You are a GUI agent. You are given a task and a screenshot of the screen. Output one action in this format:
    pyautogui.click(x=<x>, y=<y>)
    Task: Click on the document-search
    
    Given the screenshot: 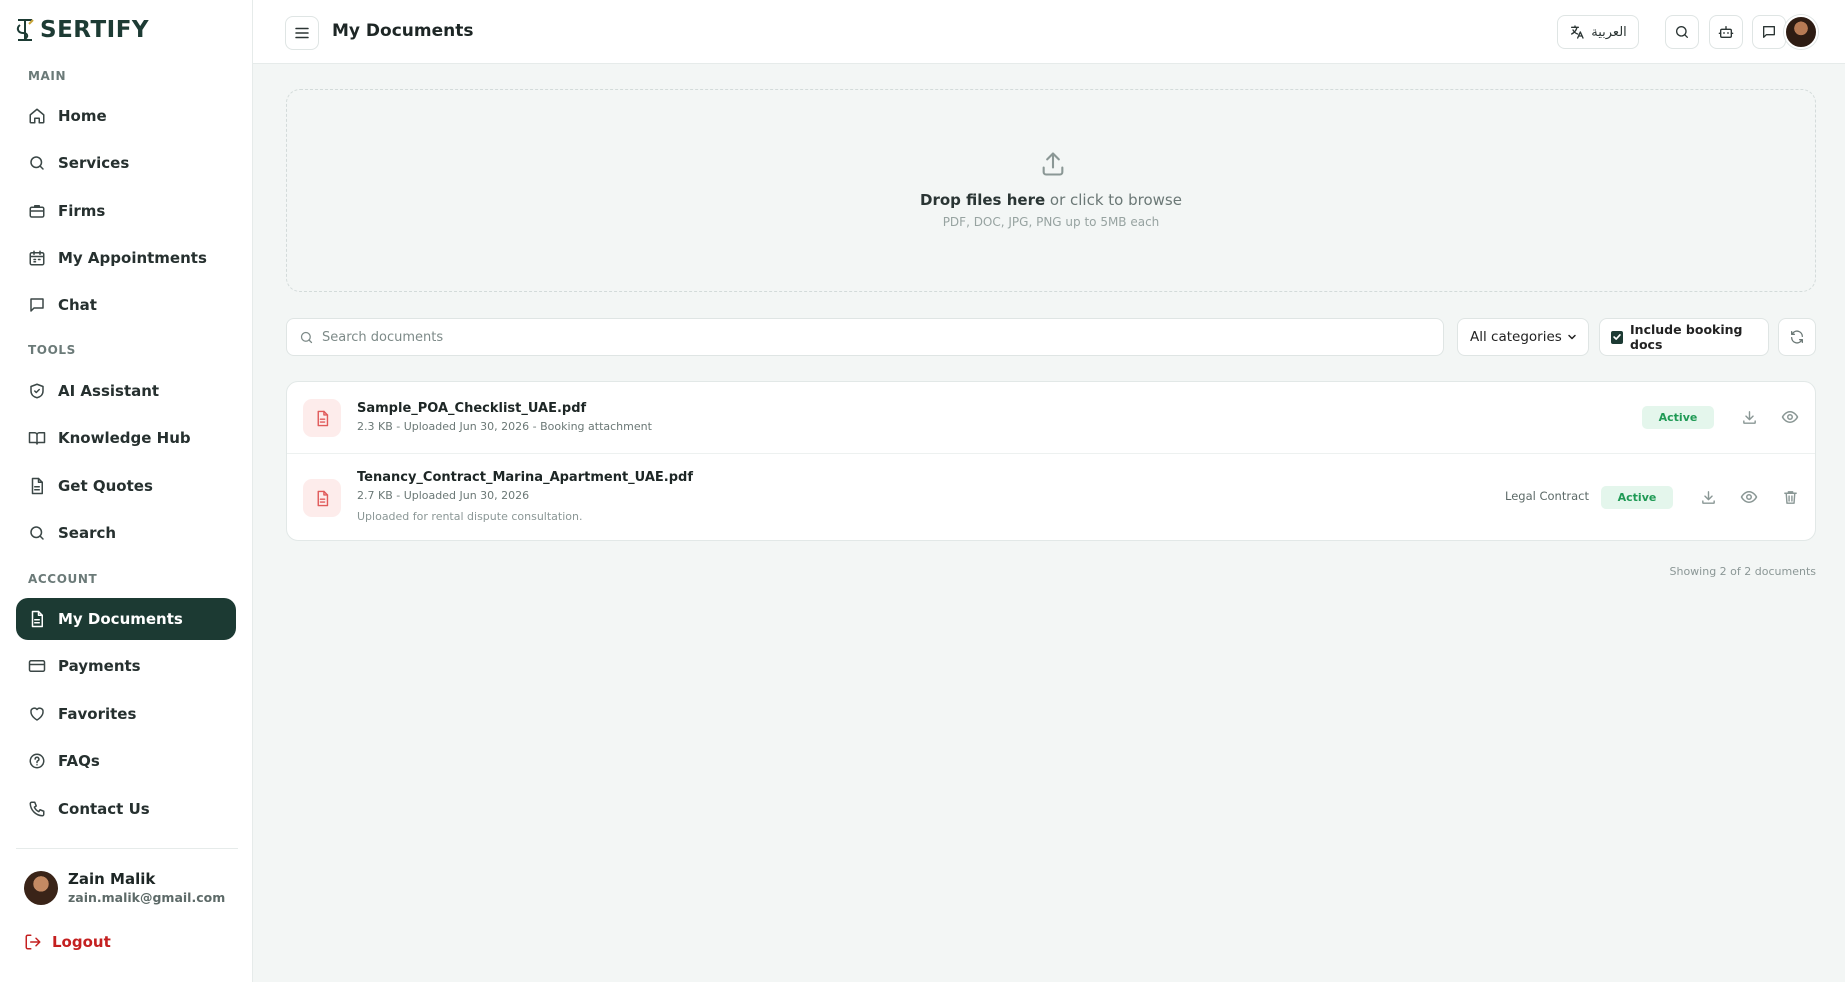 What is the action you would take?
    pyautogui.click(x=865, y=337)
    